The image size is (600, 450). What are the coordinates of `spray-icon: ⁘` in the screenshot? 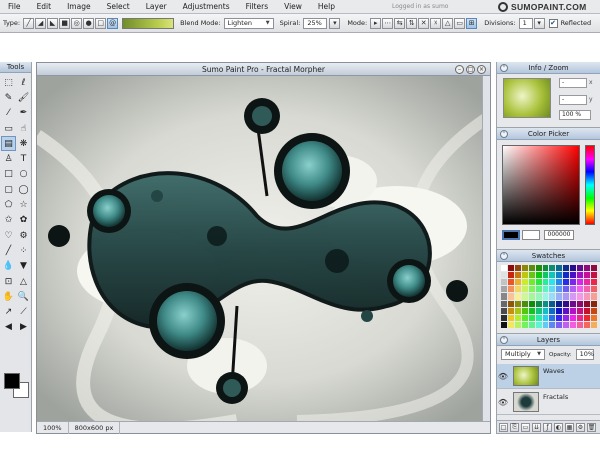 It's located at (23, 250).